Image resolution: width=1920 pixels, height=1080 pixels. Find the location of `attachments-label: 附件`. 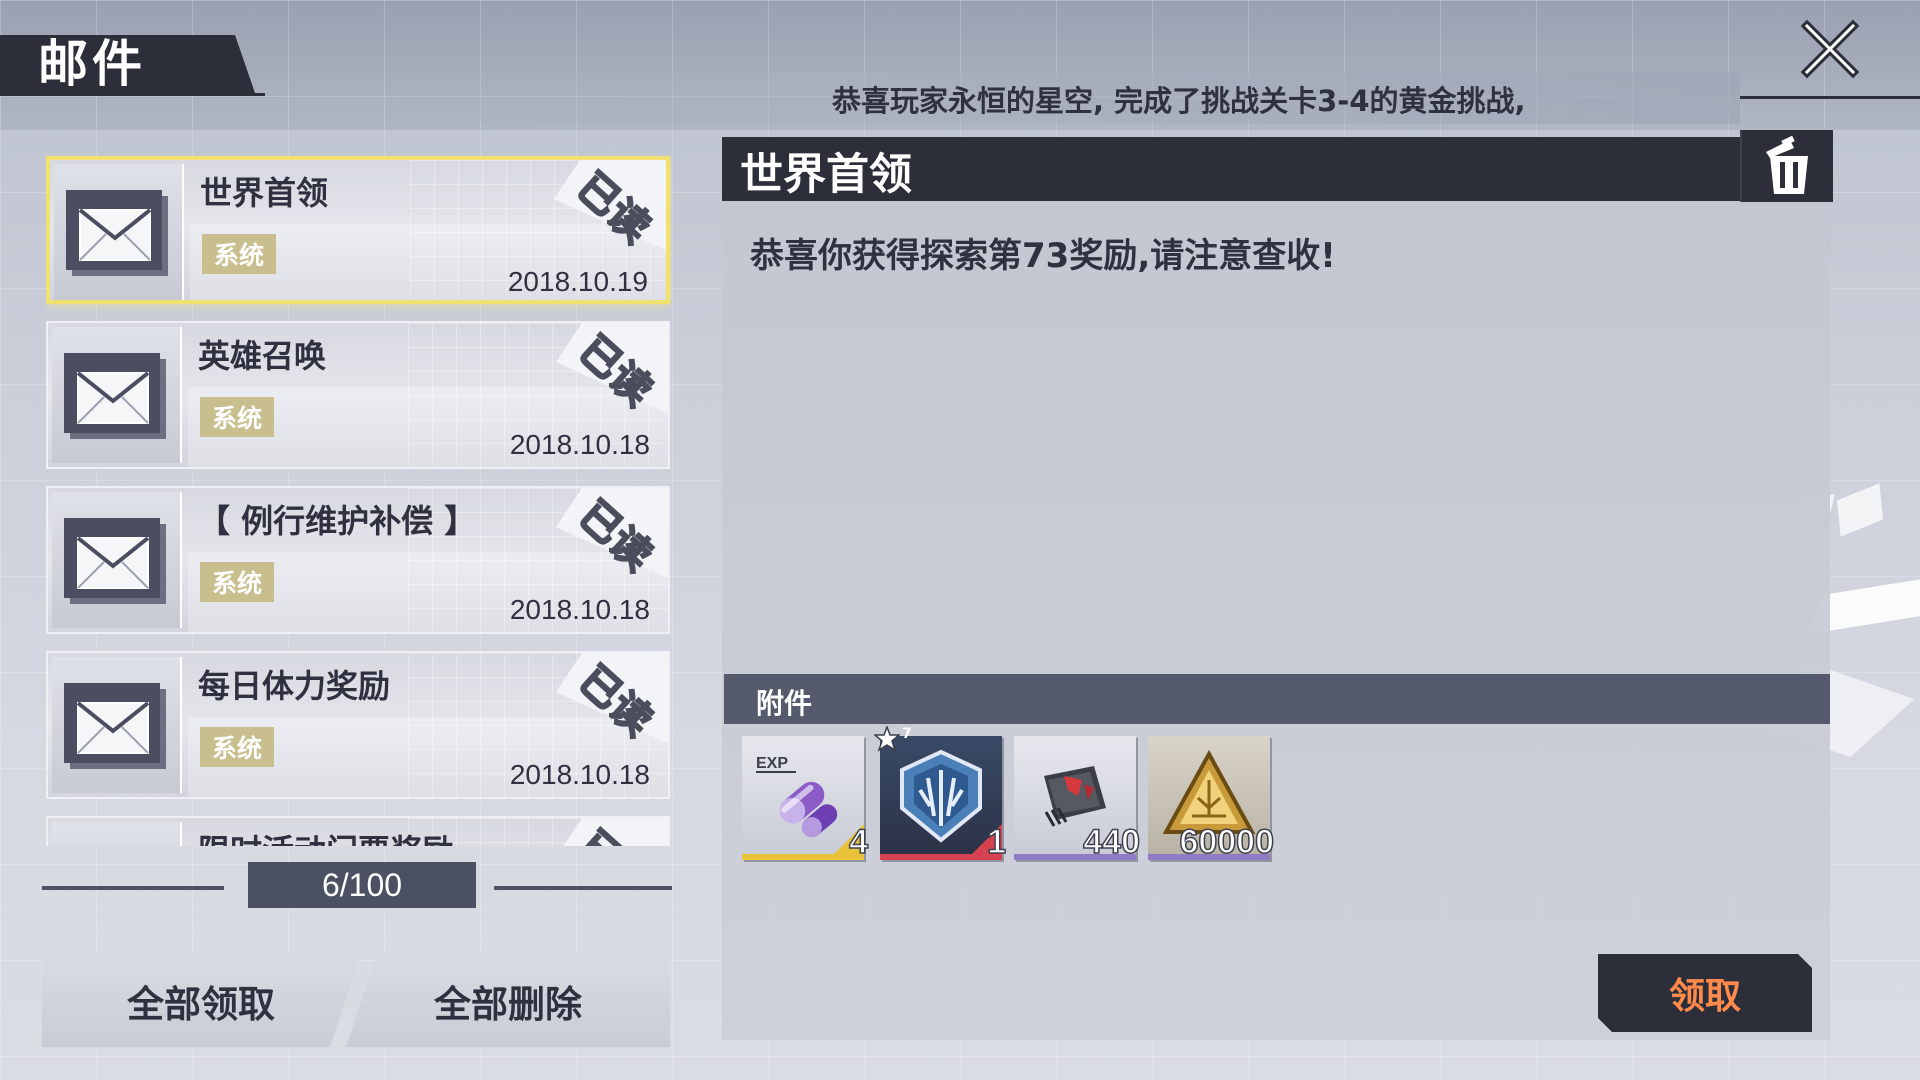

attachments-label: 附件 is located at coordinates (784, 703).